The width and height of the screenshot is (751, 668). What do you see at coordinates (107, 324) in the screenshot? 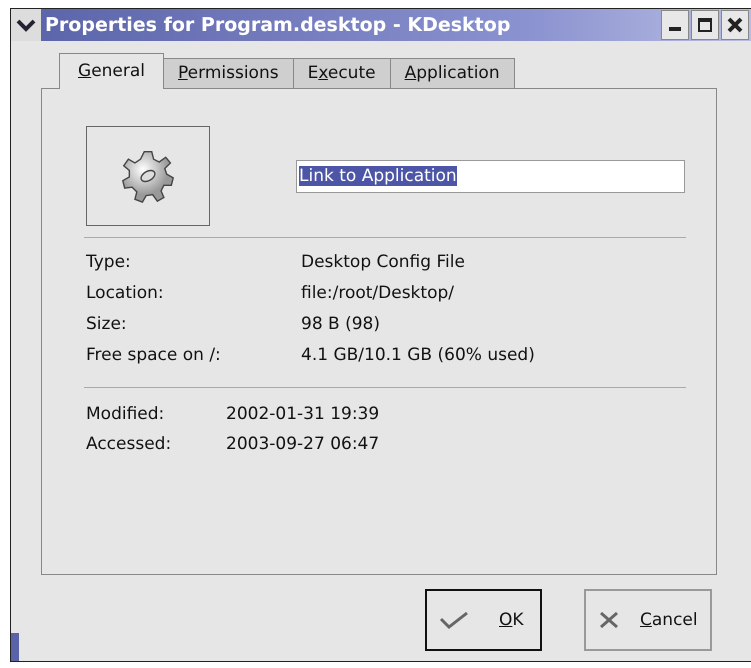
I see `info-label: Size:` at bounding box center [107, 324].